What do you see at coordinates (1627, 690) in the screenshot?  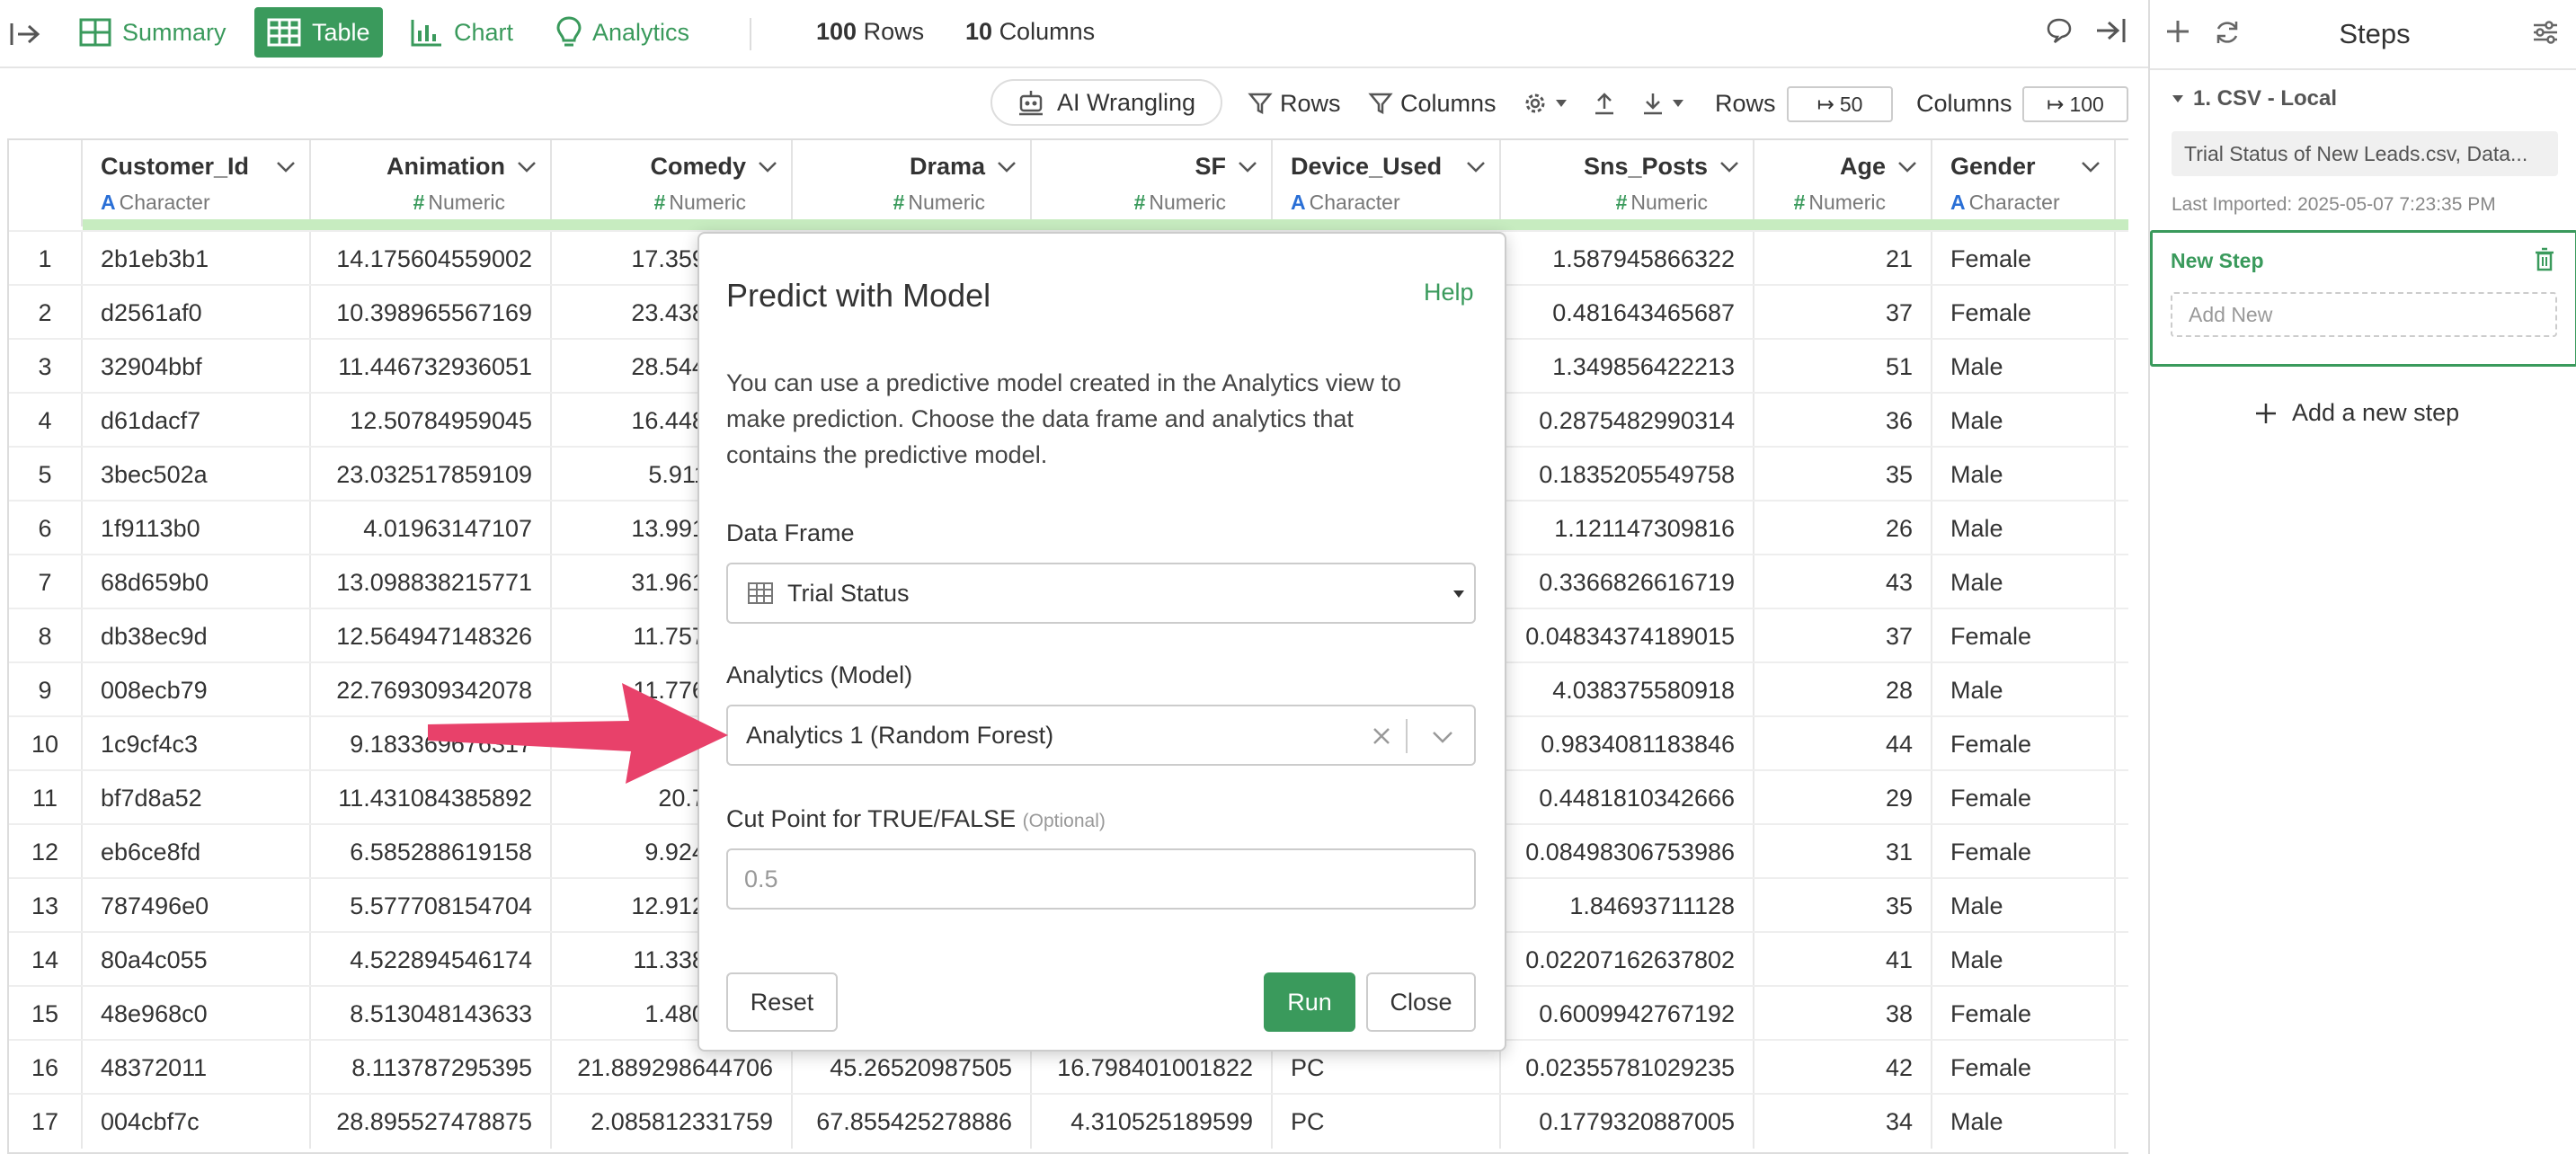 I see `table-cell: 4.038375580918` at bounding box center [1627, 690].